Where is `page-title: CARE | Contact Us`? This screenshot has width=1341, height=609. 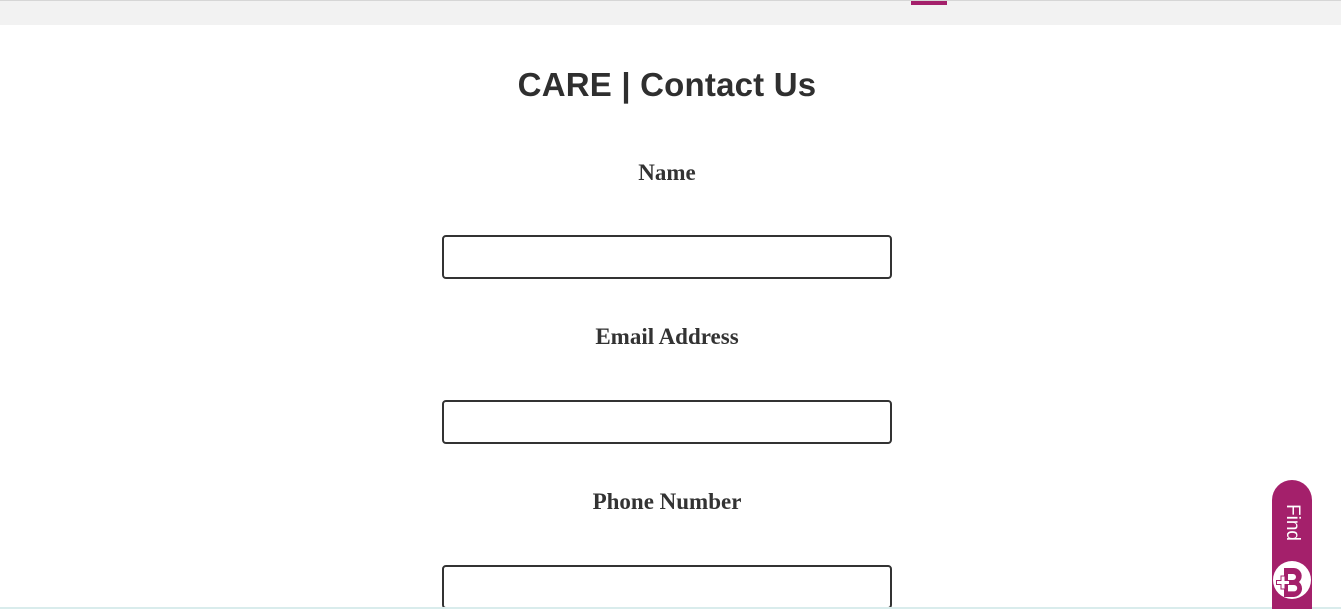
page-title: CARE | Contact Us is located at coordinates (667, 84).